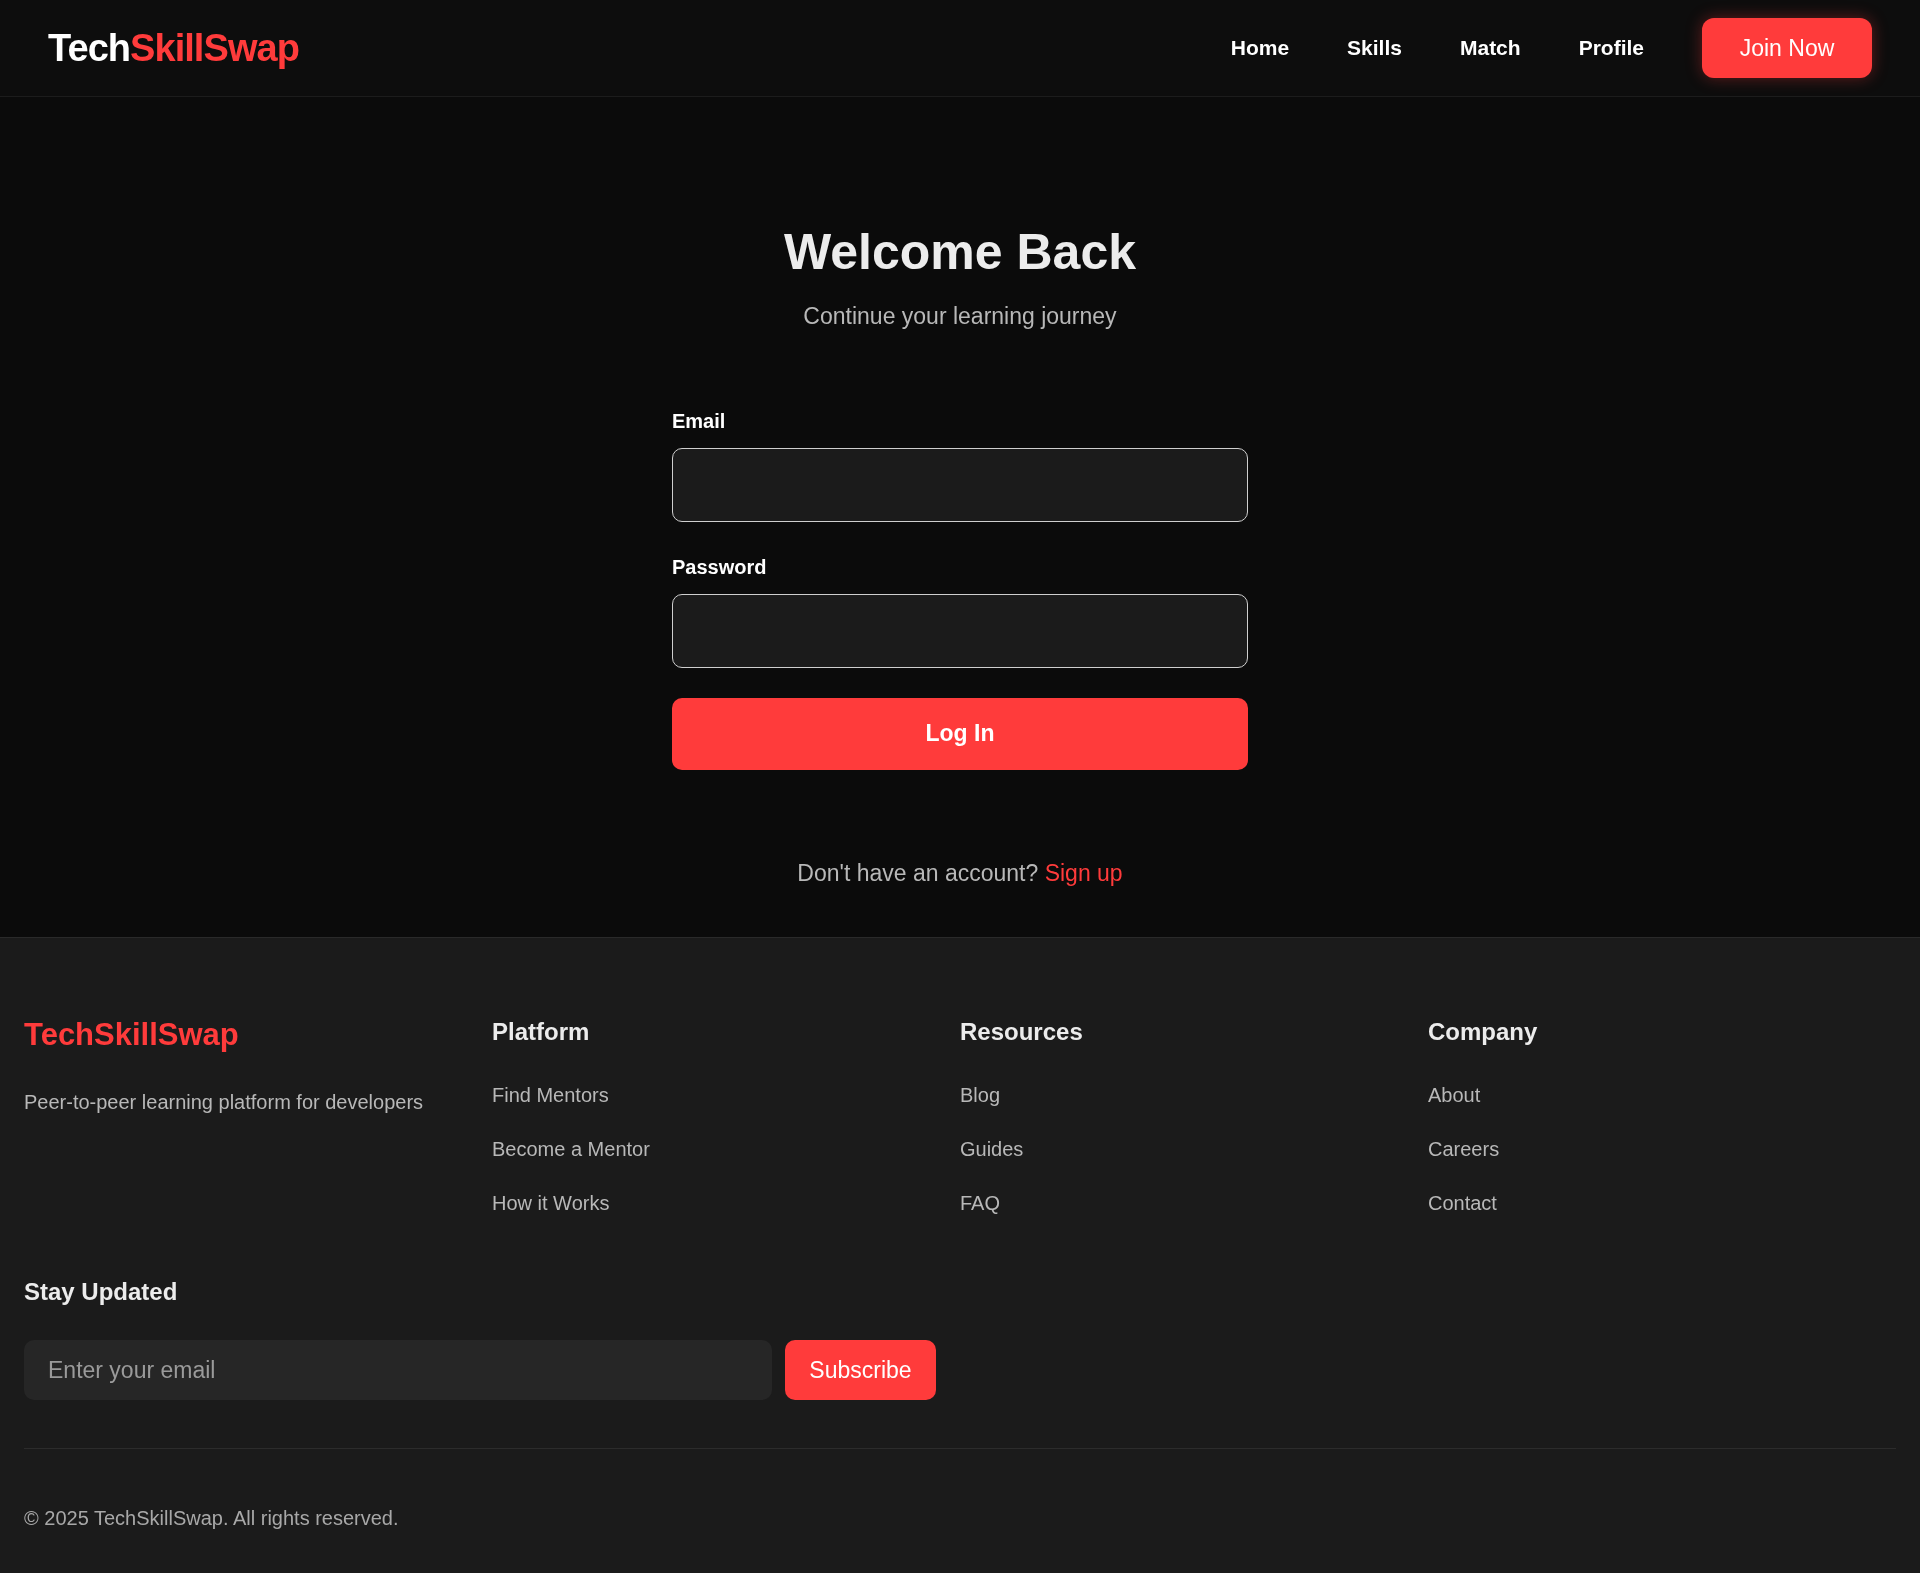 Image resolution: width=1920 pixels, height=1573 pixels. What do you see at coordinates (1490, 48) in the screenshot?
I see `nav-link: Match` at bounding box center [1490, 48].